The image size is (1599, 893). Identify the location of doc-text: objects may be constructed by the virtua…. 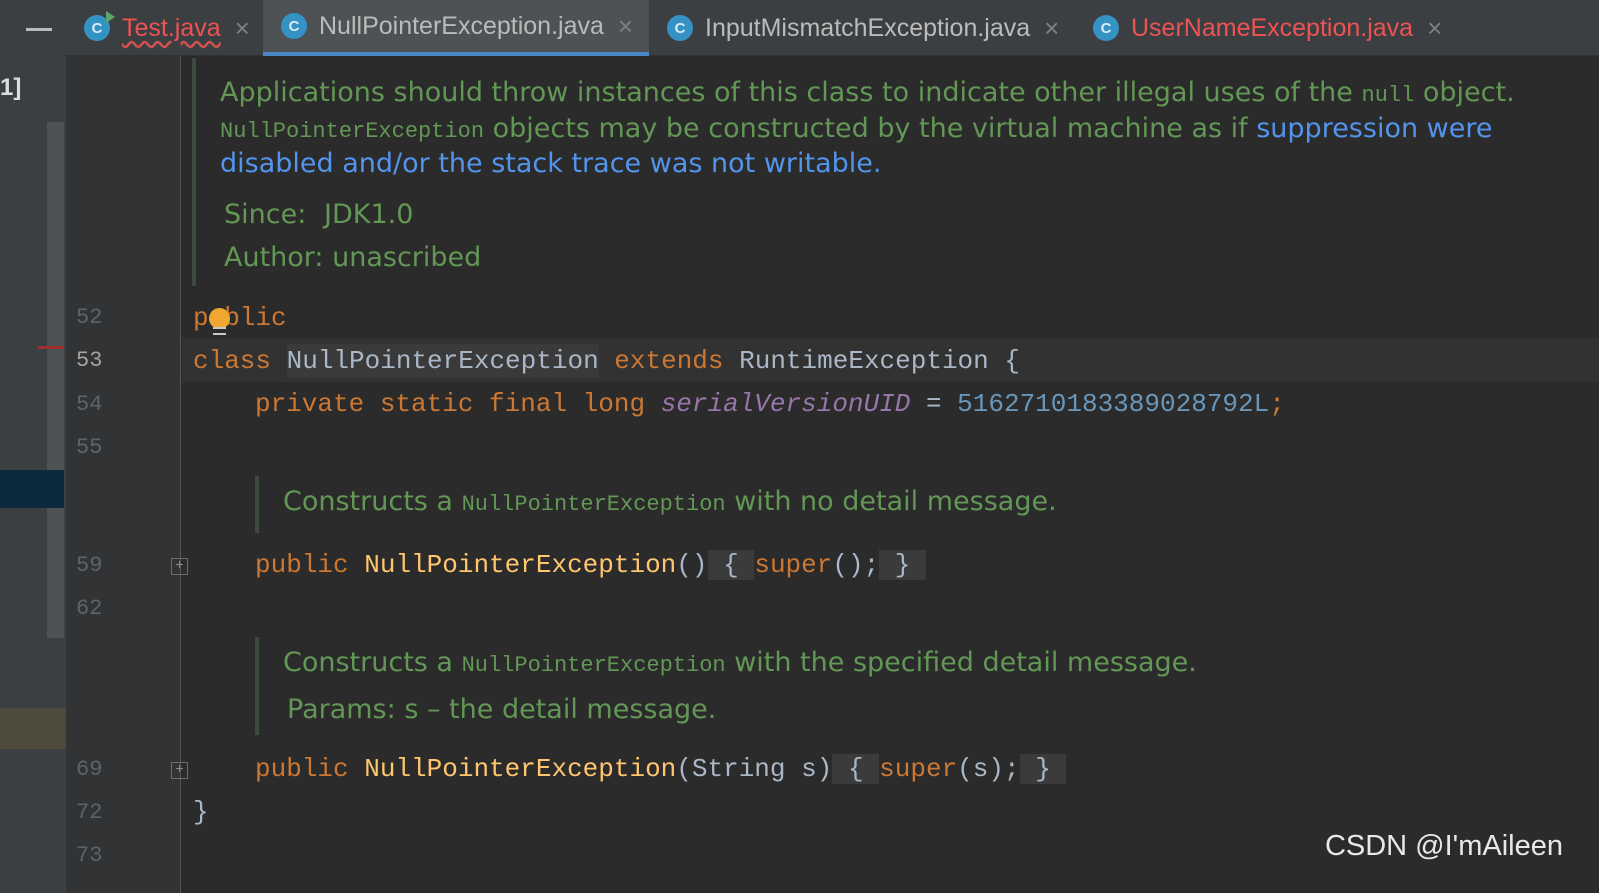
(870, 128).